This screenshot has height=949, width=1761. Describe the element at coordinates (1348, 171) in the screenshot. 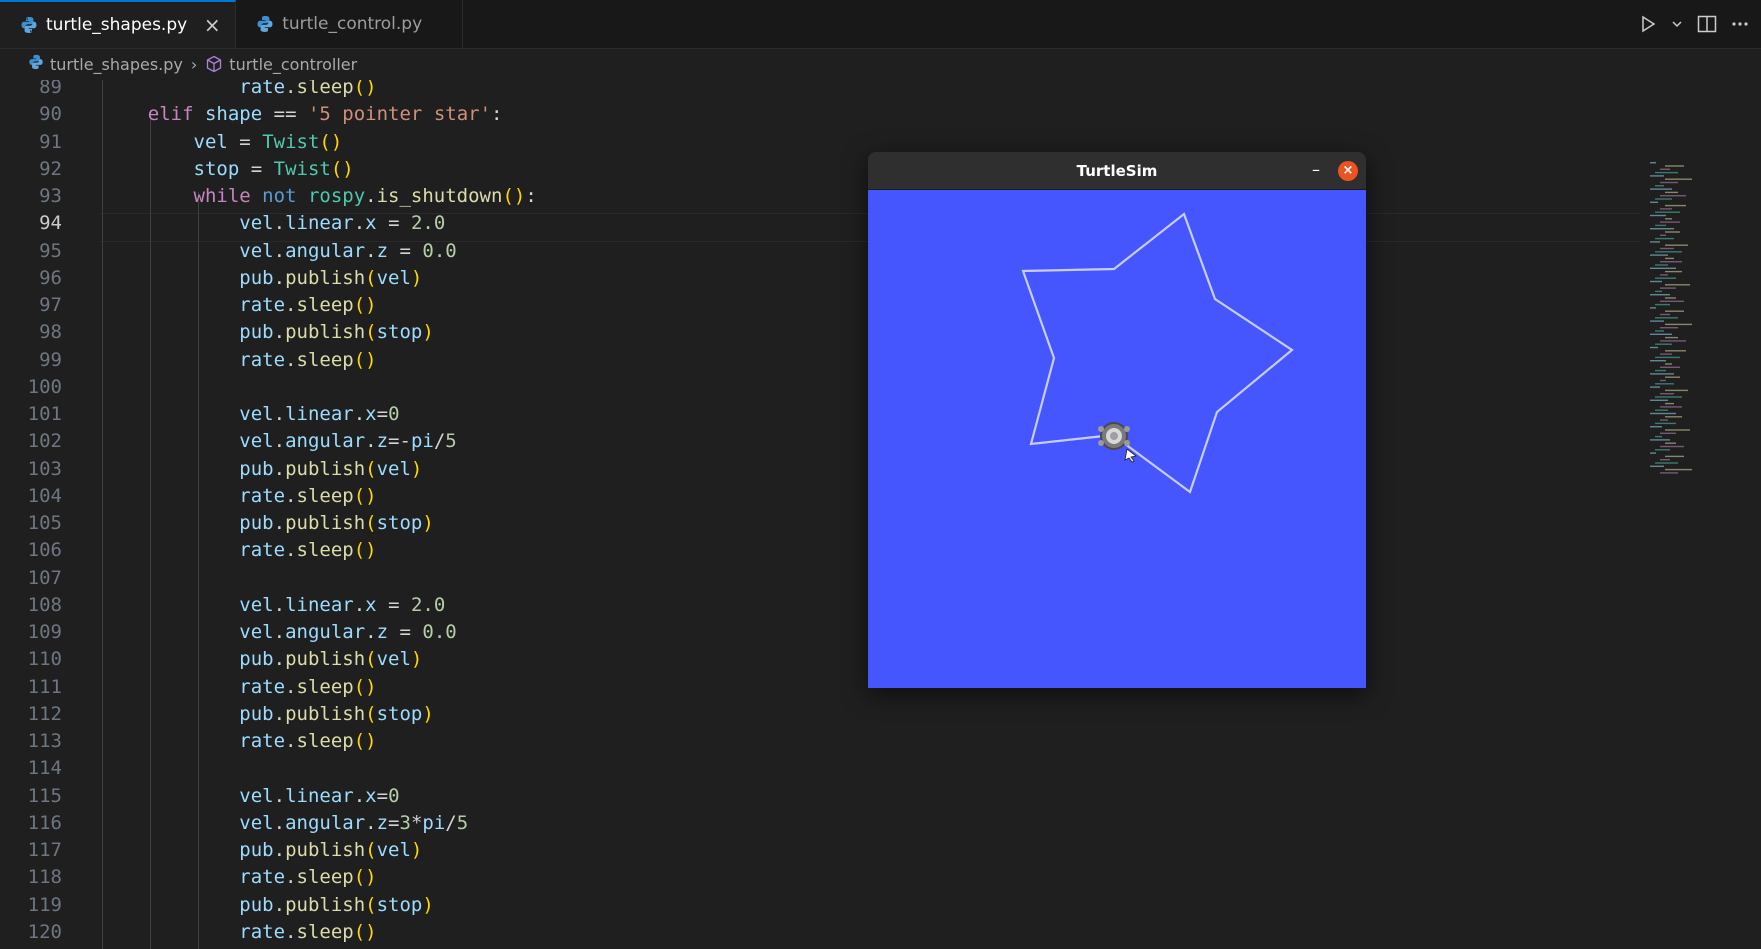

I see `close-button: ×` at that location.